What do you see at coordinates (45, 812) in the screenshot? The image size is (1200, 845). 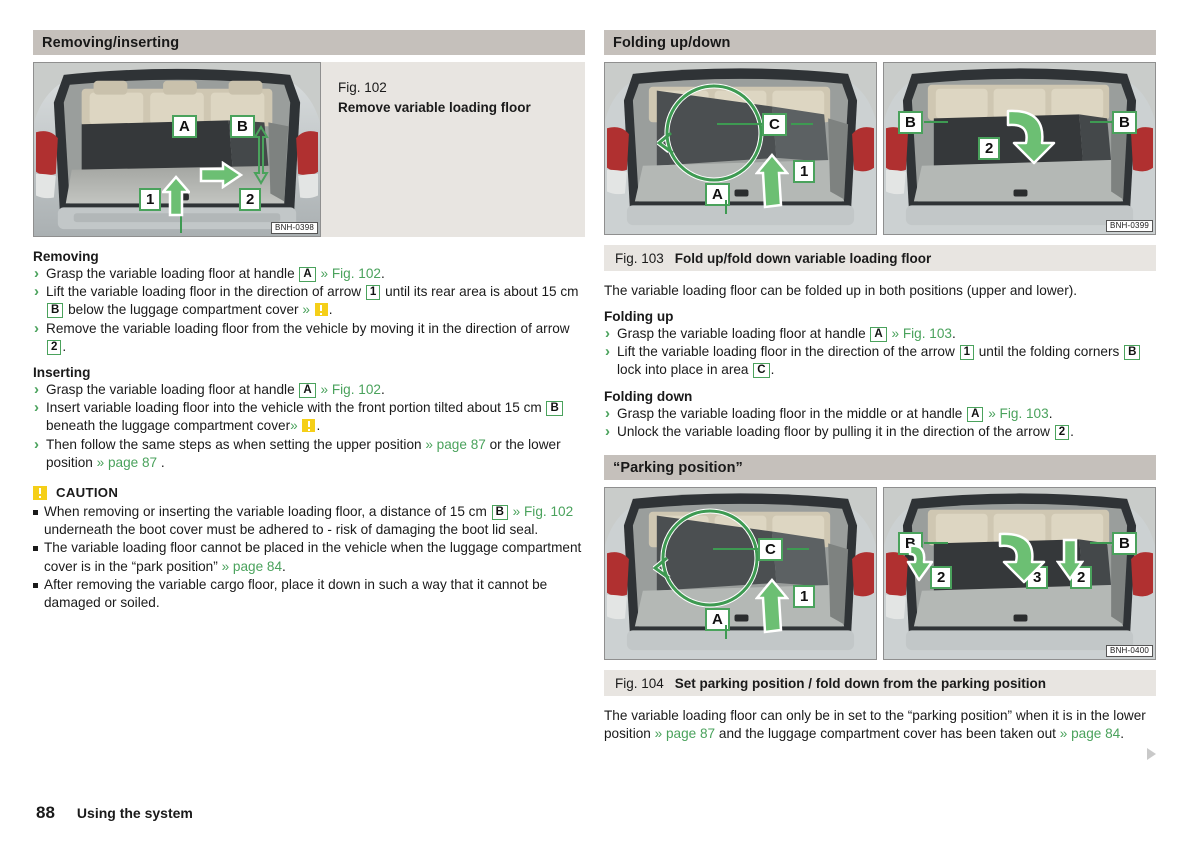 I see `page-number: 88` at bounding box center [45, 812].